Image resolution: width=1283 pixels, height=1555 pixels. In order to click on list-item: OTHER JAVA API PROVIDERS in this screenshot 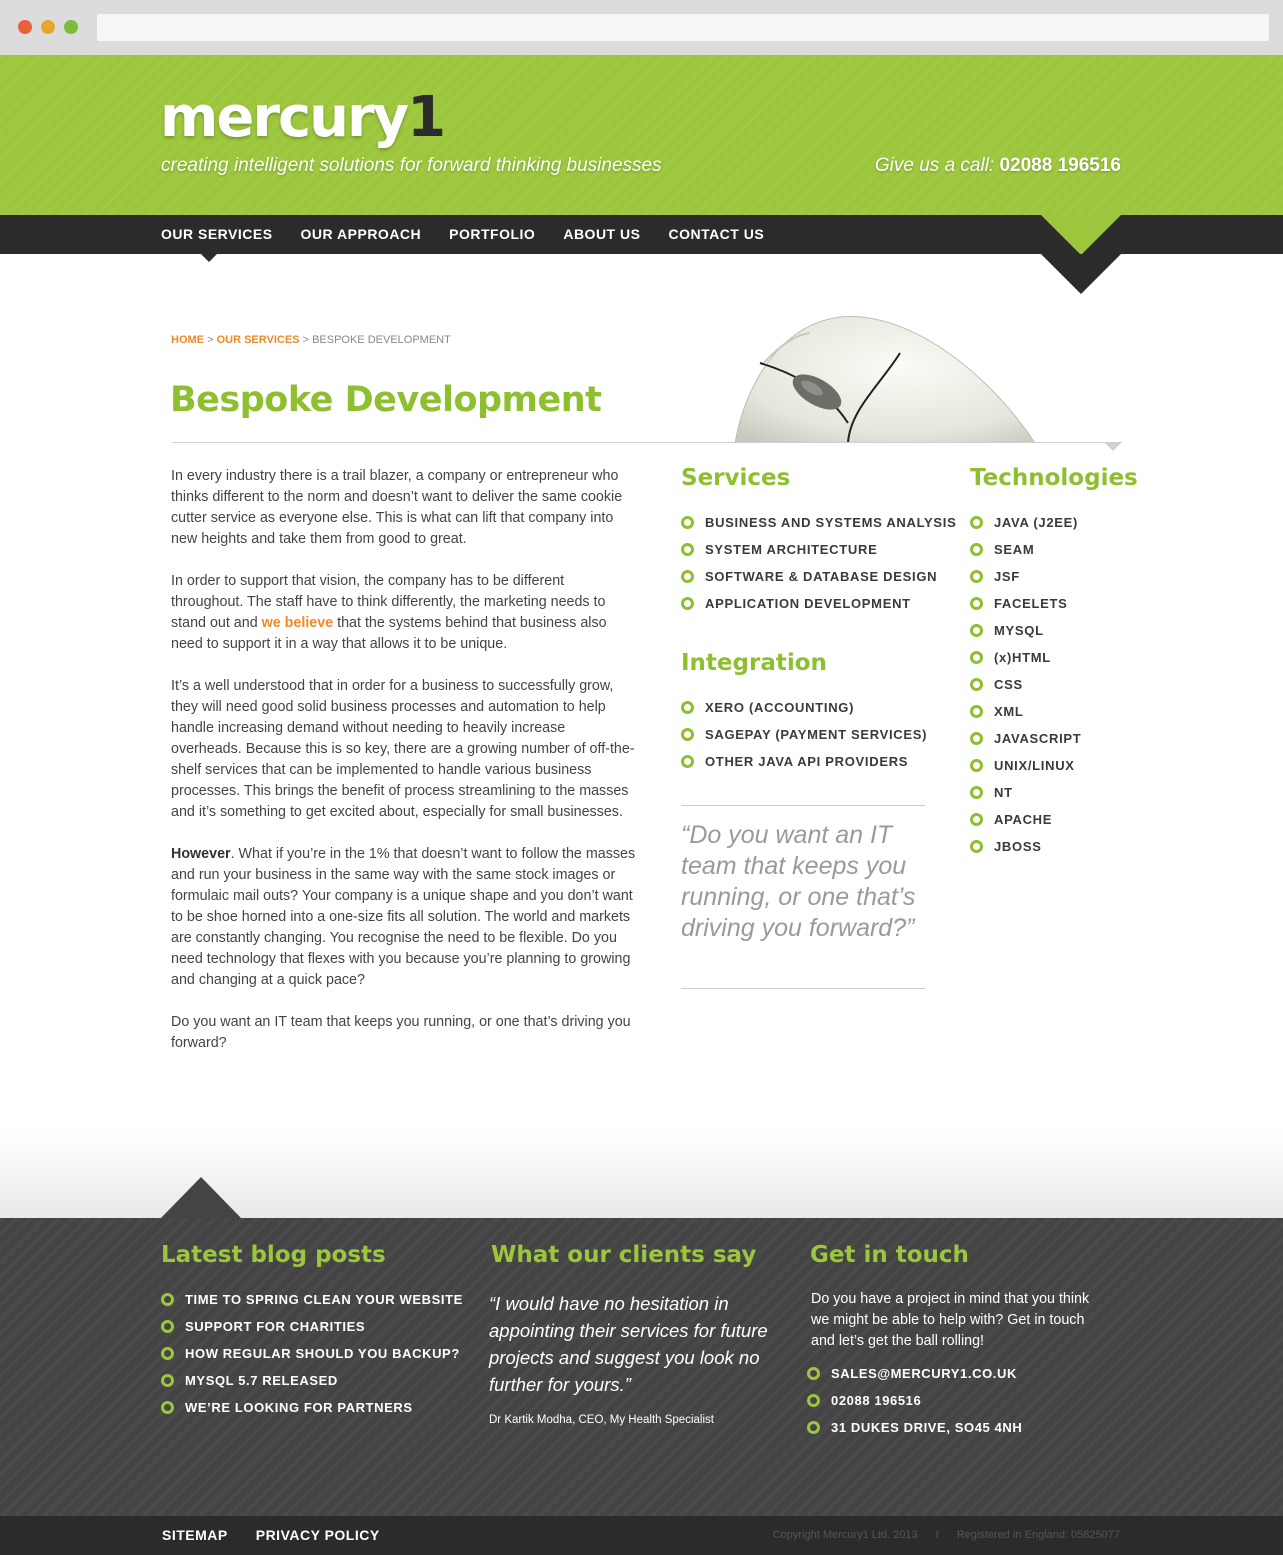, I will do `click(804, 766)`.